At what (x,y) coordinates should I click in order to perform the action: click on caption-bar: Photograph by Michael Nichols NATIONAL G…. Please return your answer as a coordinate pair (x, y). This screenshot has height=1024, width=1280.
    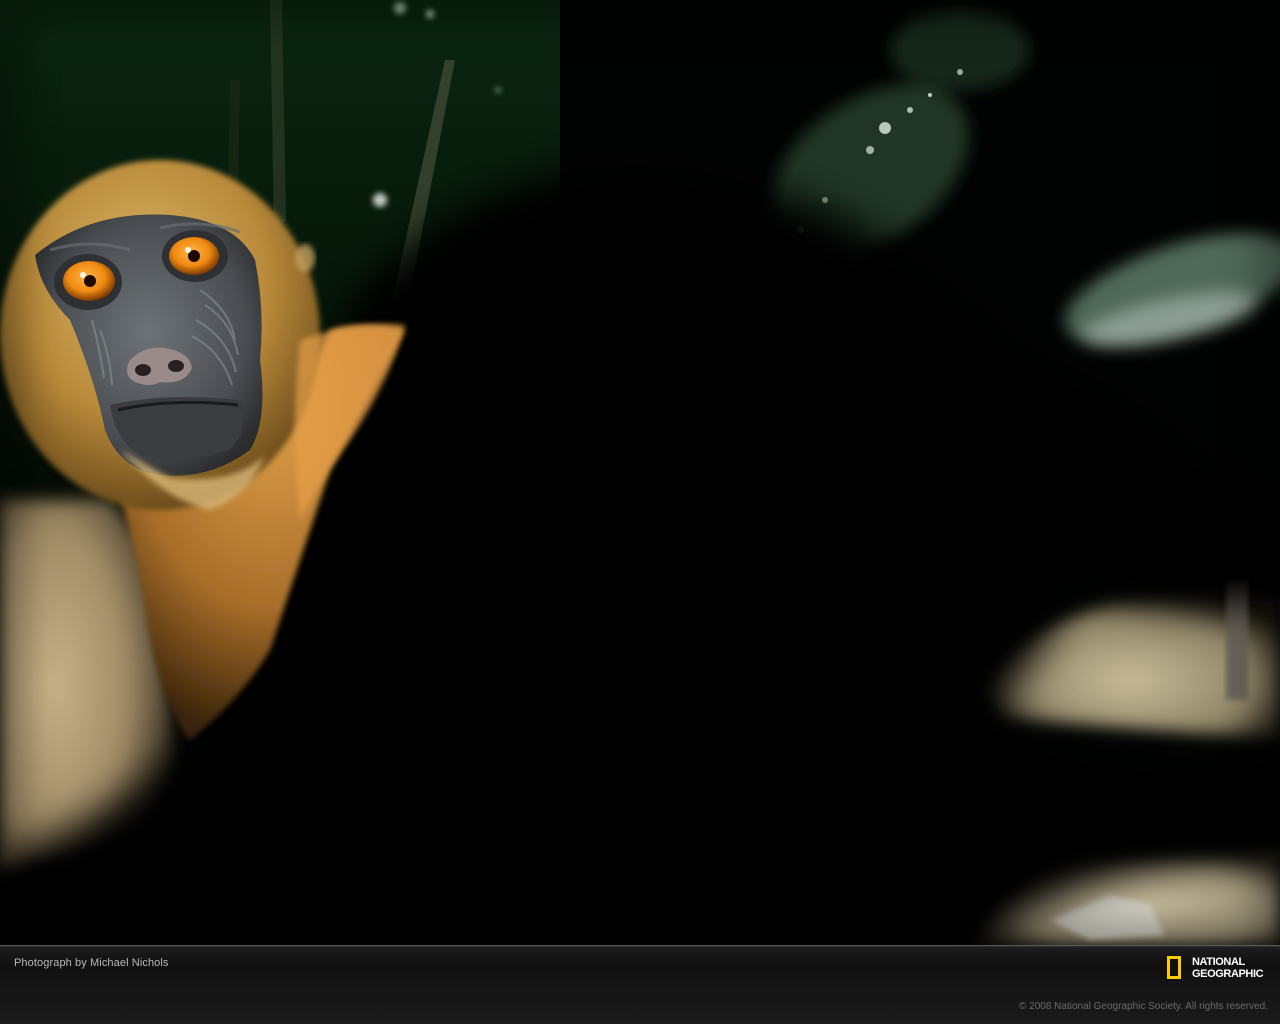
    Looking at the image, I should click on (640, 984).